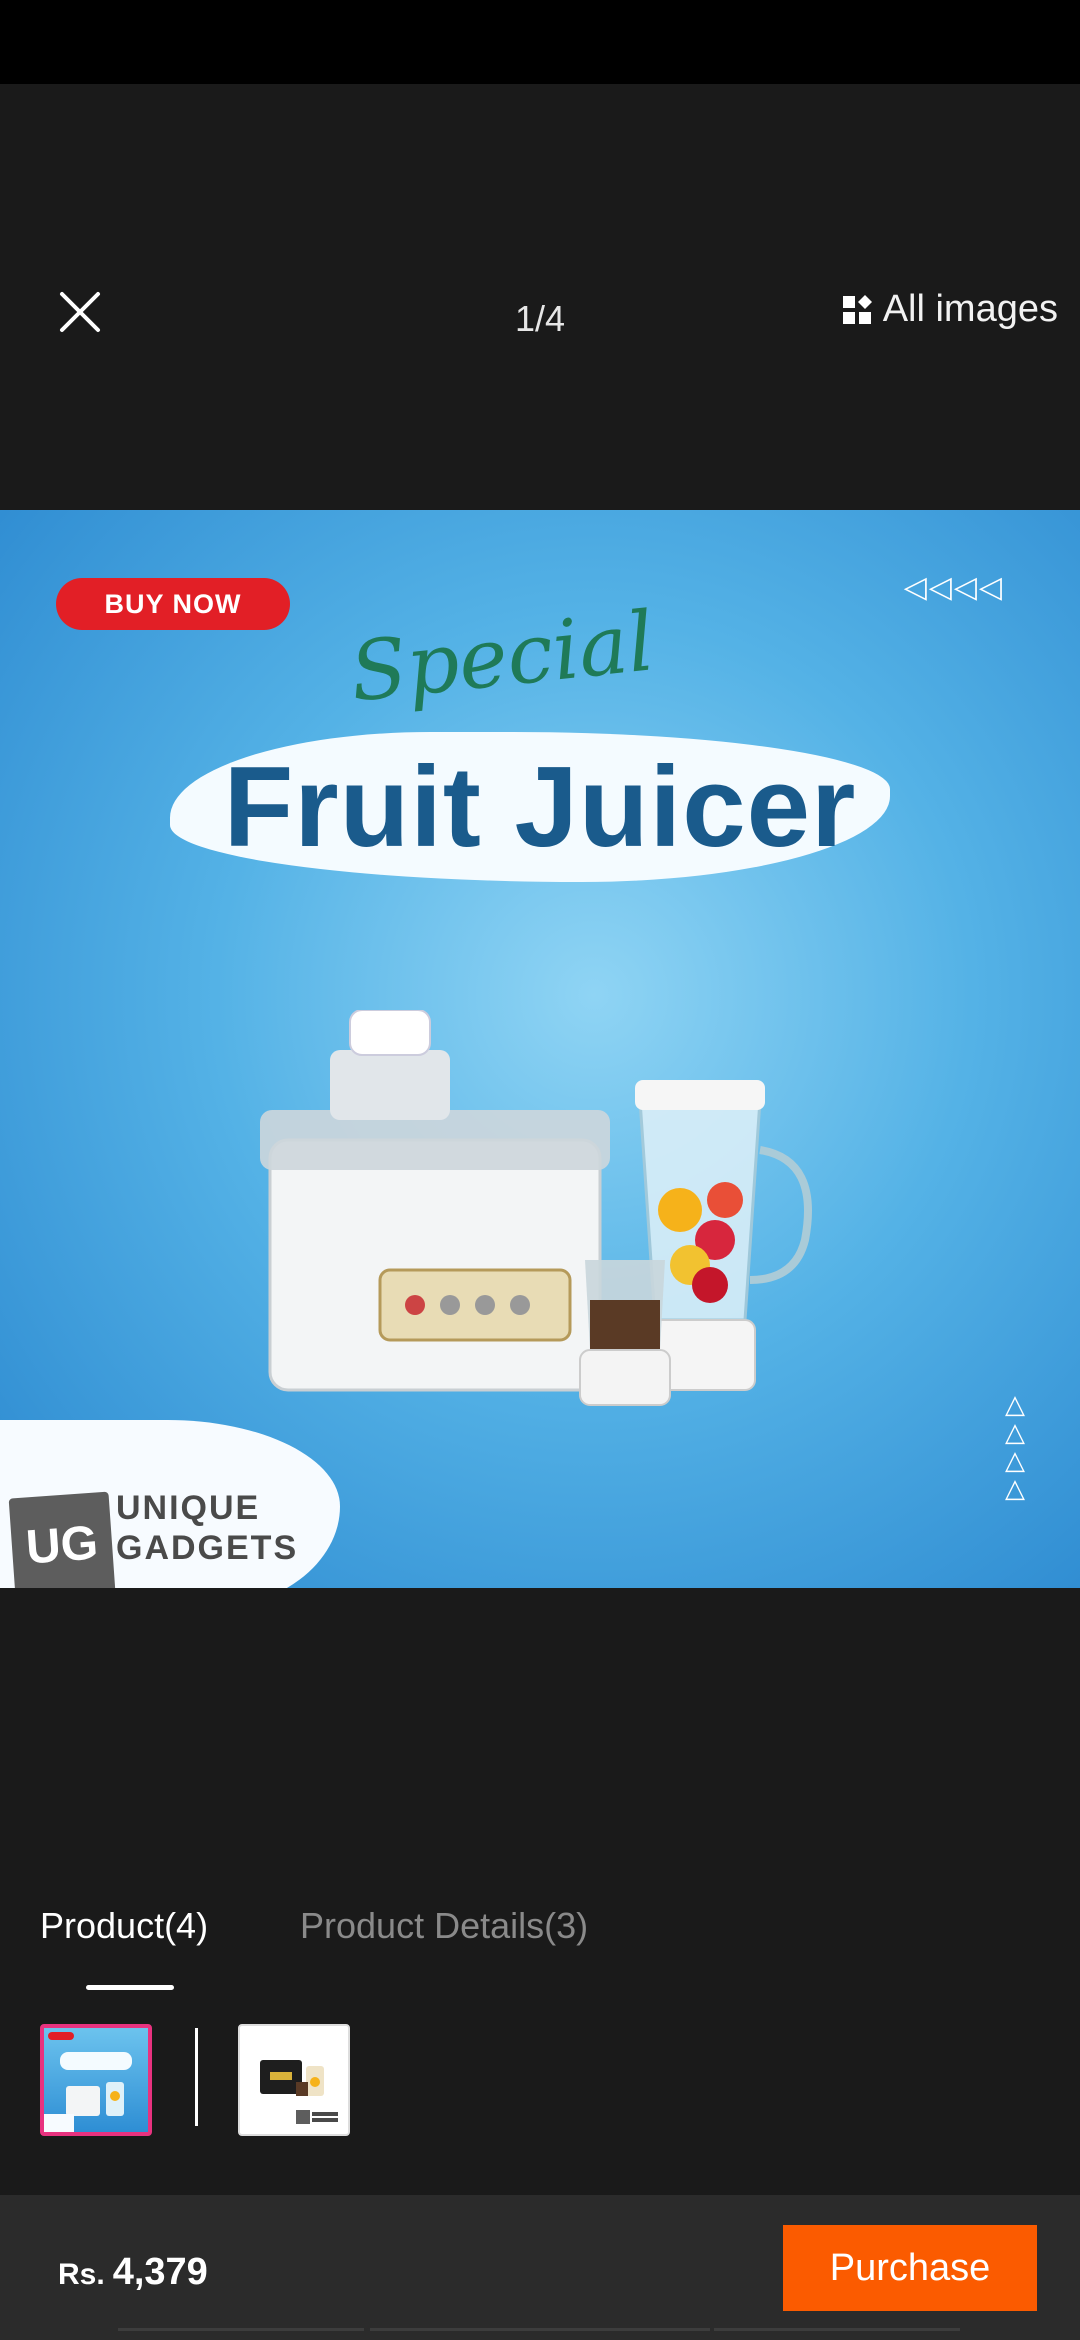 The image size is (1080, 2340). What do you see at coordinates (207, 1528) in the screenshot?
I see `brand-logo-text: UNIQUE GADGETS` at bounding box center [207, 1528].